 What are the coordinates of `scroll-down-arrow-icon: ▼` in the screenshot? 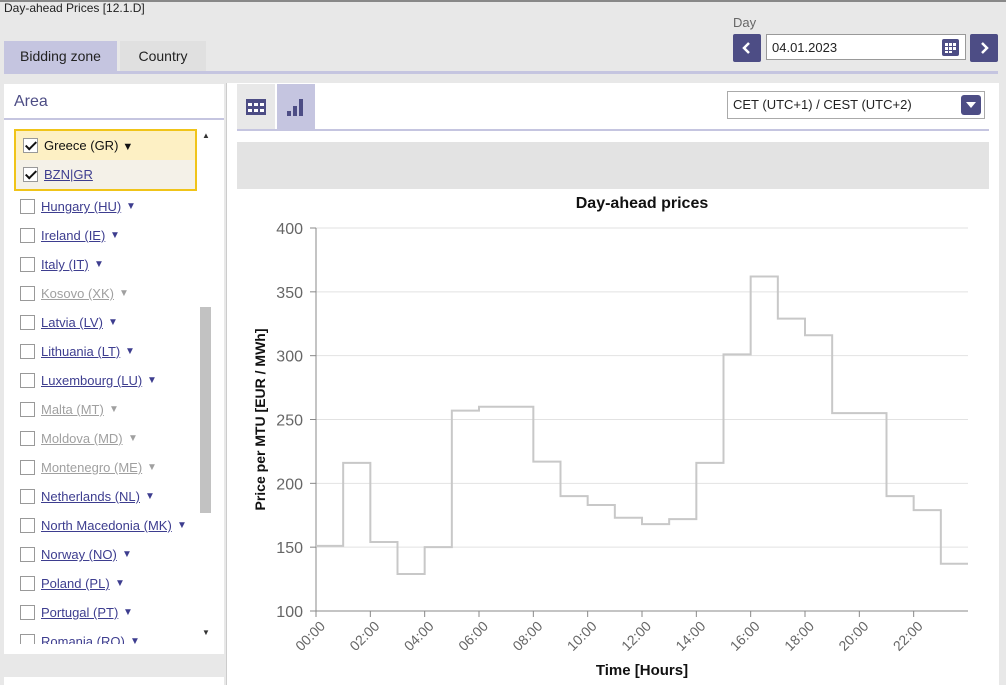 It's located at (206, 632).